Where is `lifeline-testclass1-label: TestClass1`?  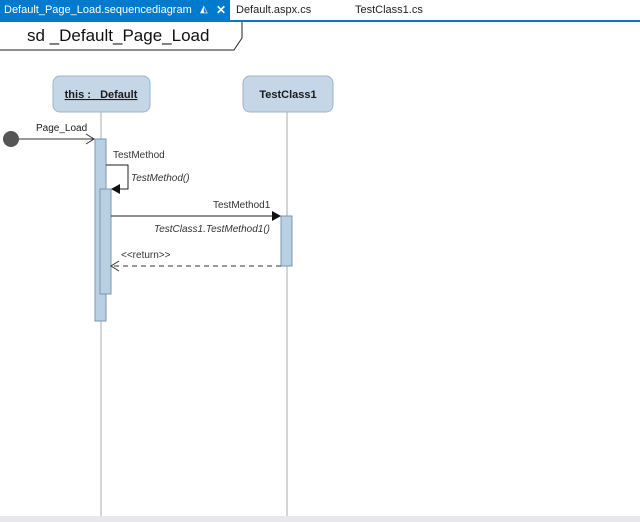 lifeline-testclass1-label: TestClass1 is located at coordinates (287, 95).